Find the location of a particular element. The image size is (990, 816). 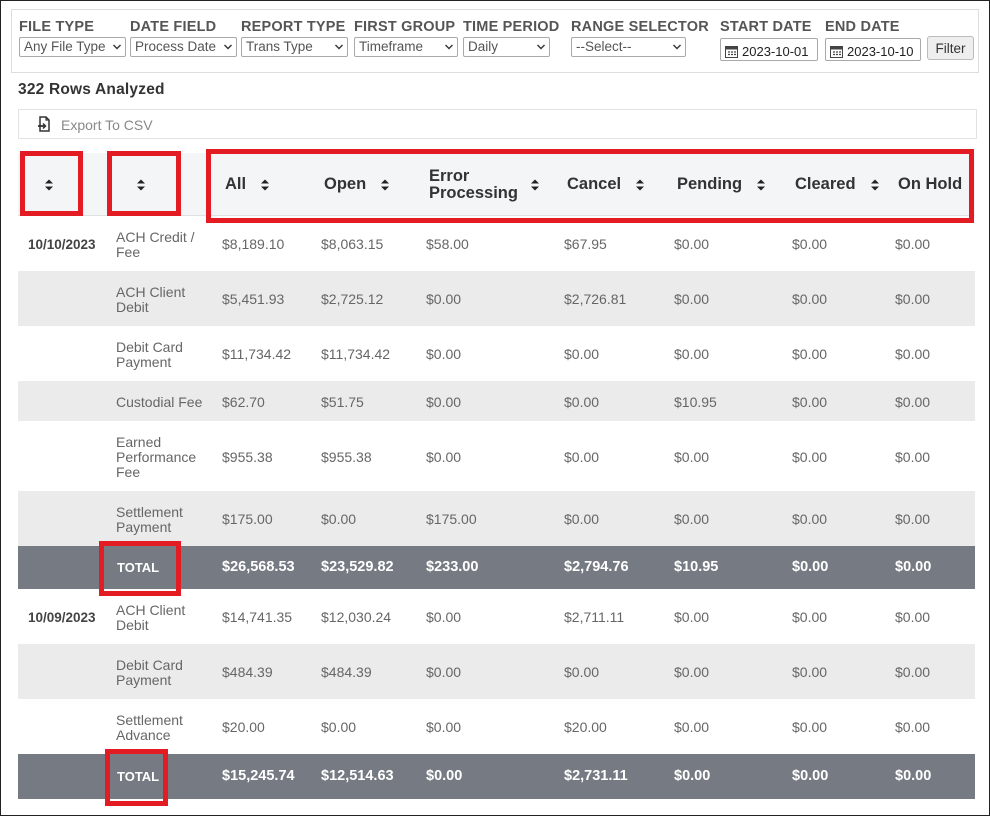

column-header-cancel: Cancel is located at coordinates (606, 184).